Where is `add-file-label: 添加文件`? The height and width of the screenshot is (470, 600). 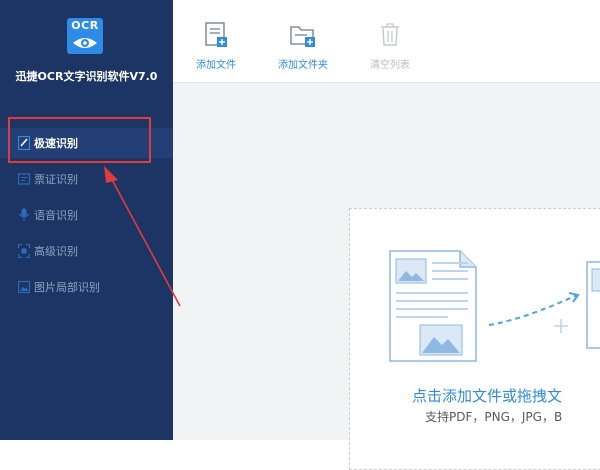
add-file-label: 添加文件 is located at coordinates (216, 65).